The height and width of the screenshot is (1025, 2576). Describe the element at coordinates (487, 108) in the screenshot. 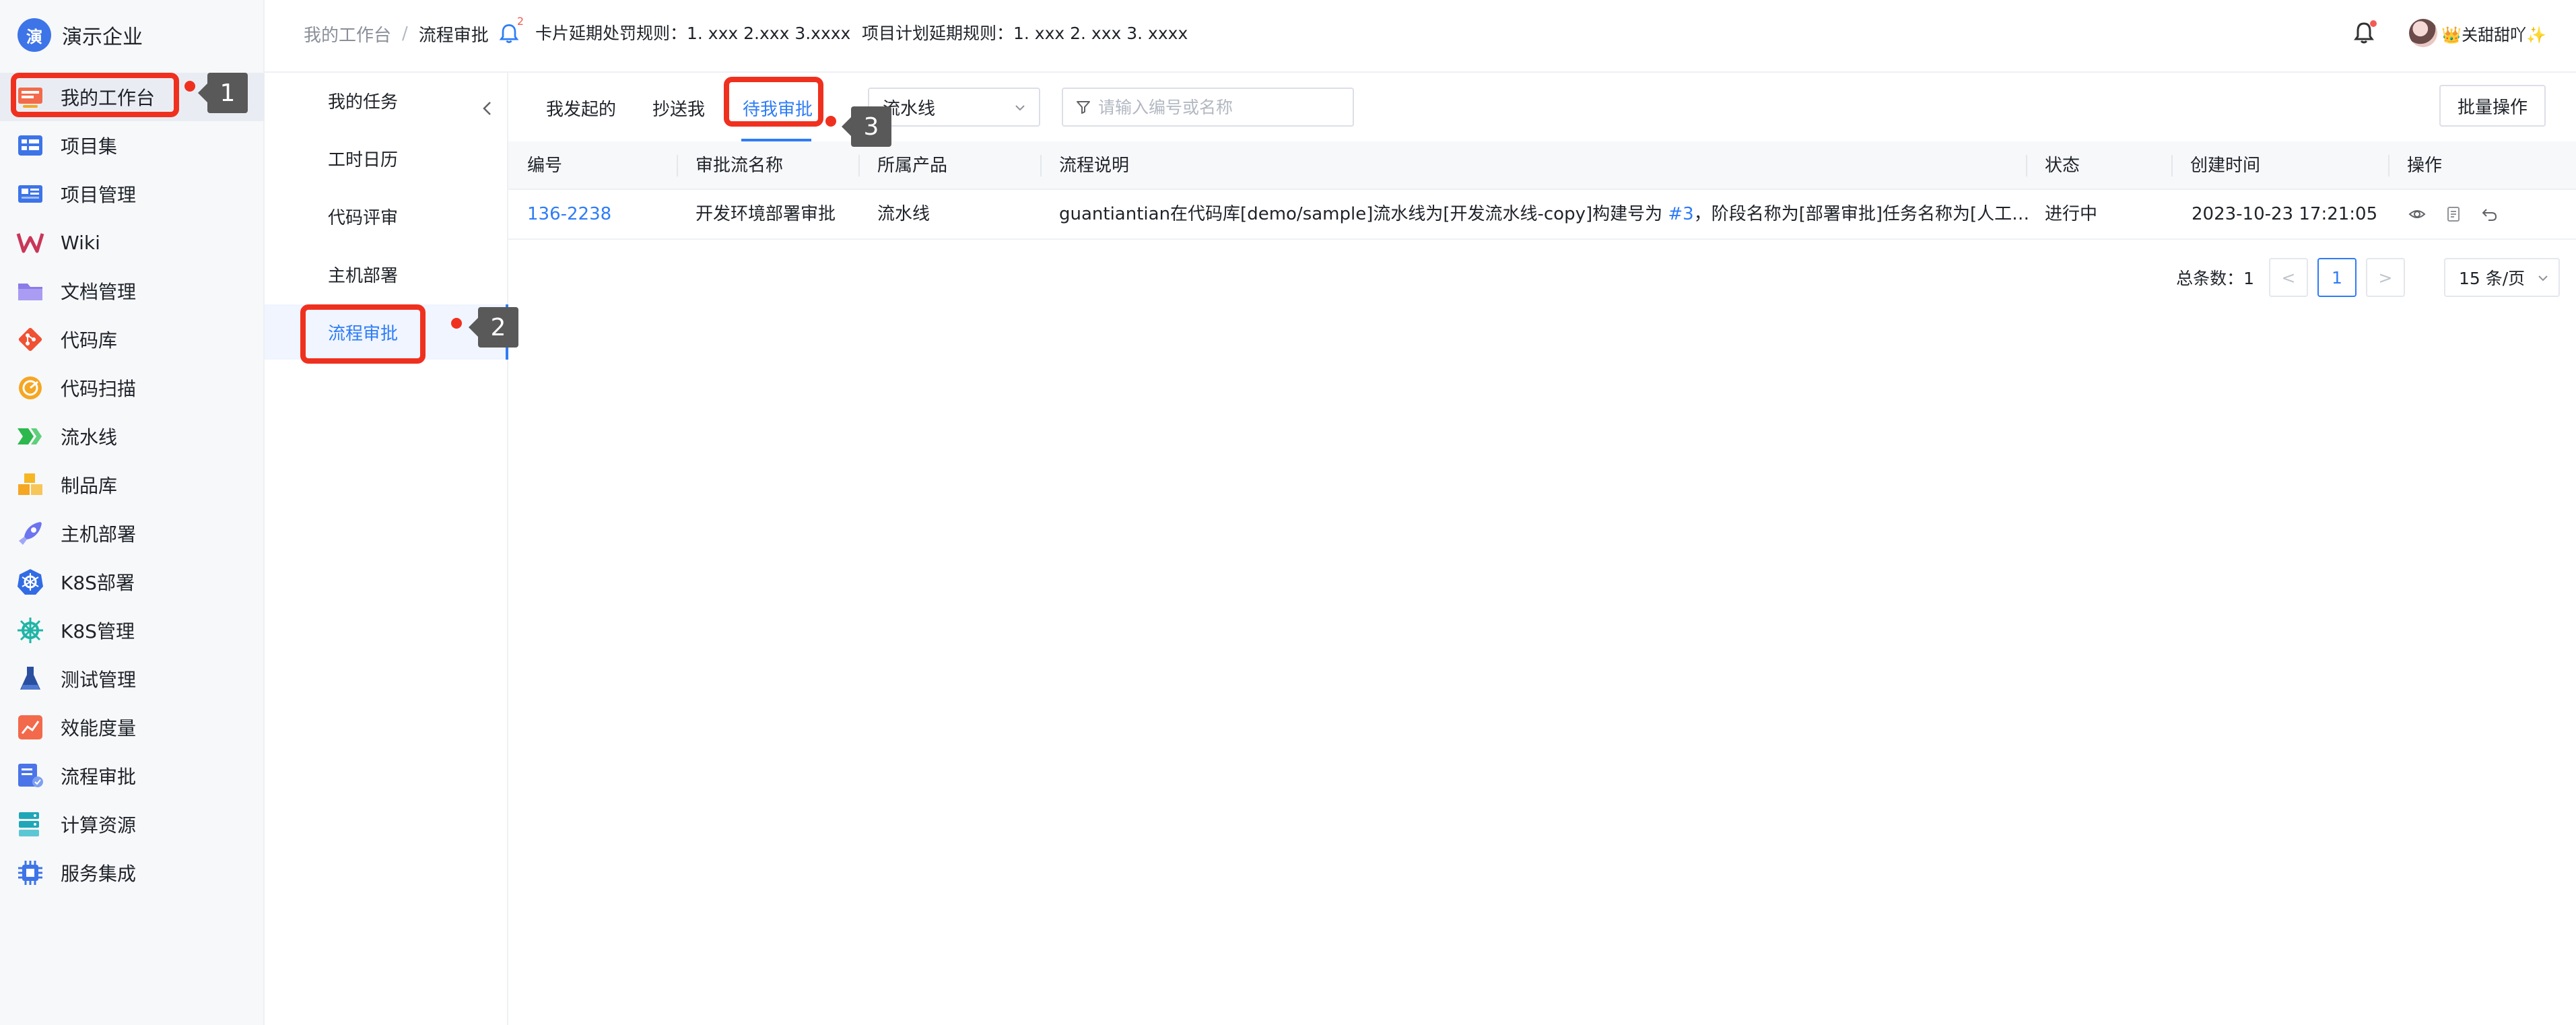

I see `collapse-icon` at that location.